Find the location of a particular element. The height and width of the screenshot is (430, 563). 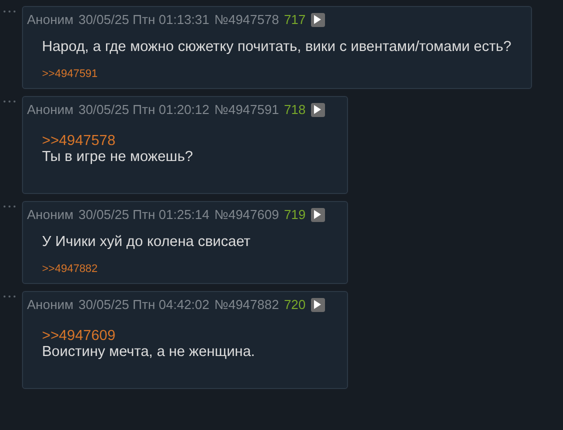

post-ordinal: 717 is located at coordinates (295, 19).